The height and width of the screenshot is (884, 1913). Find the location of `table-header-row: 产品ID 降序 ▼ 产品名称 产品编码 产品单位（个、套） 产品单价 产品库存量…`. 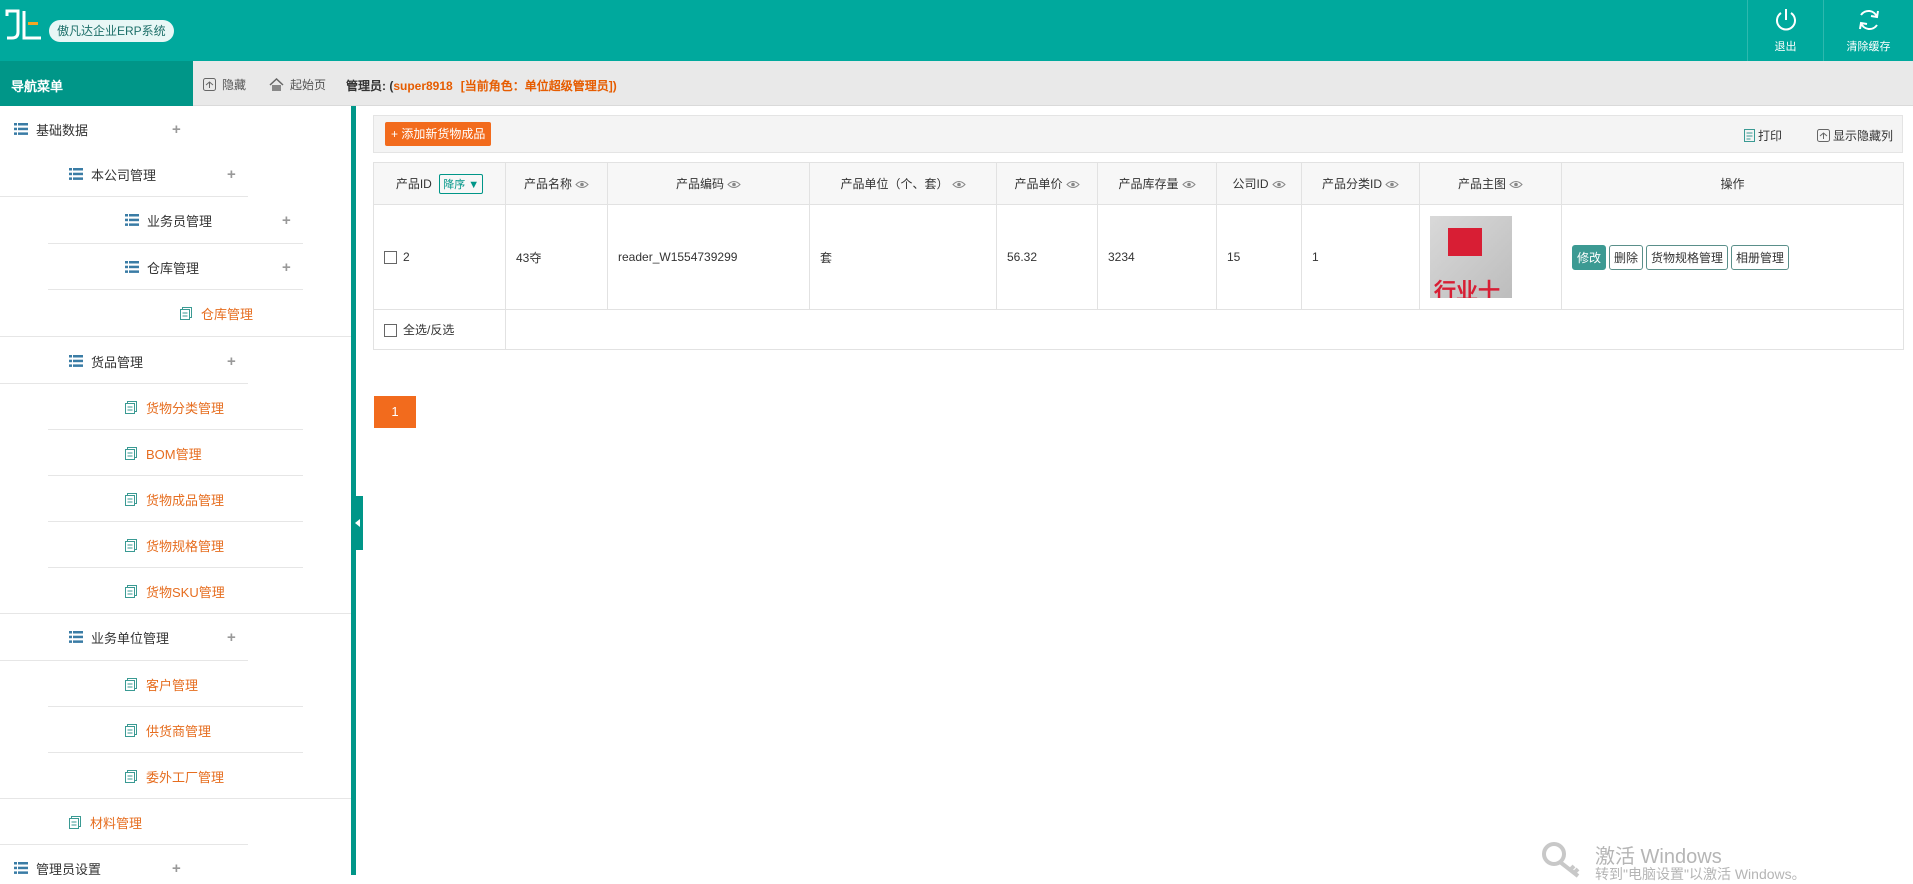

table-header-row: 产品ID 降序 ▼ 产品名称 产品编码 产品单位（个、套） 产品单价 产品库存量… is located at coordinates (1138, 183).